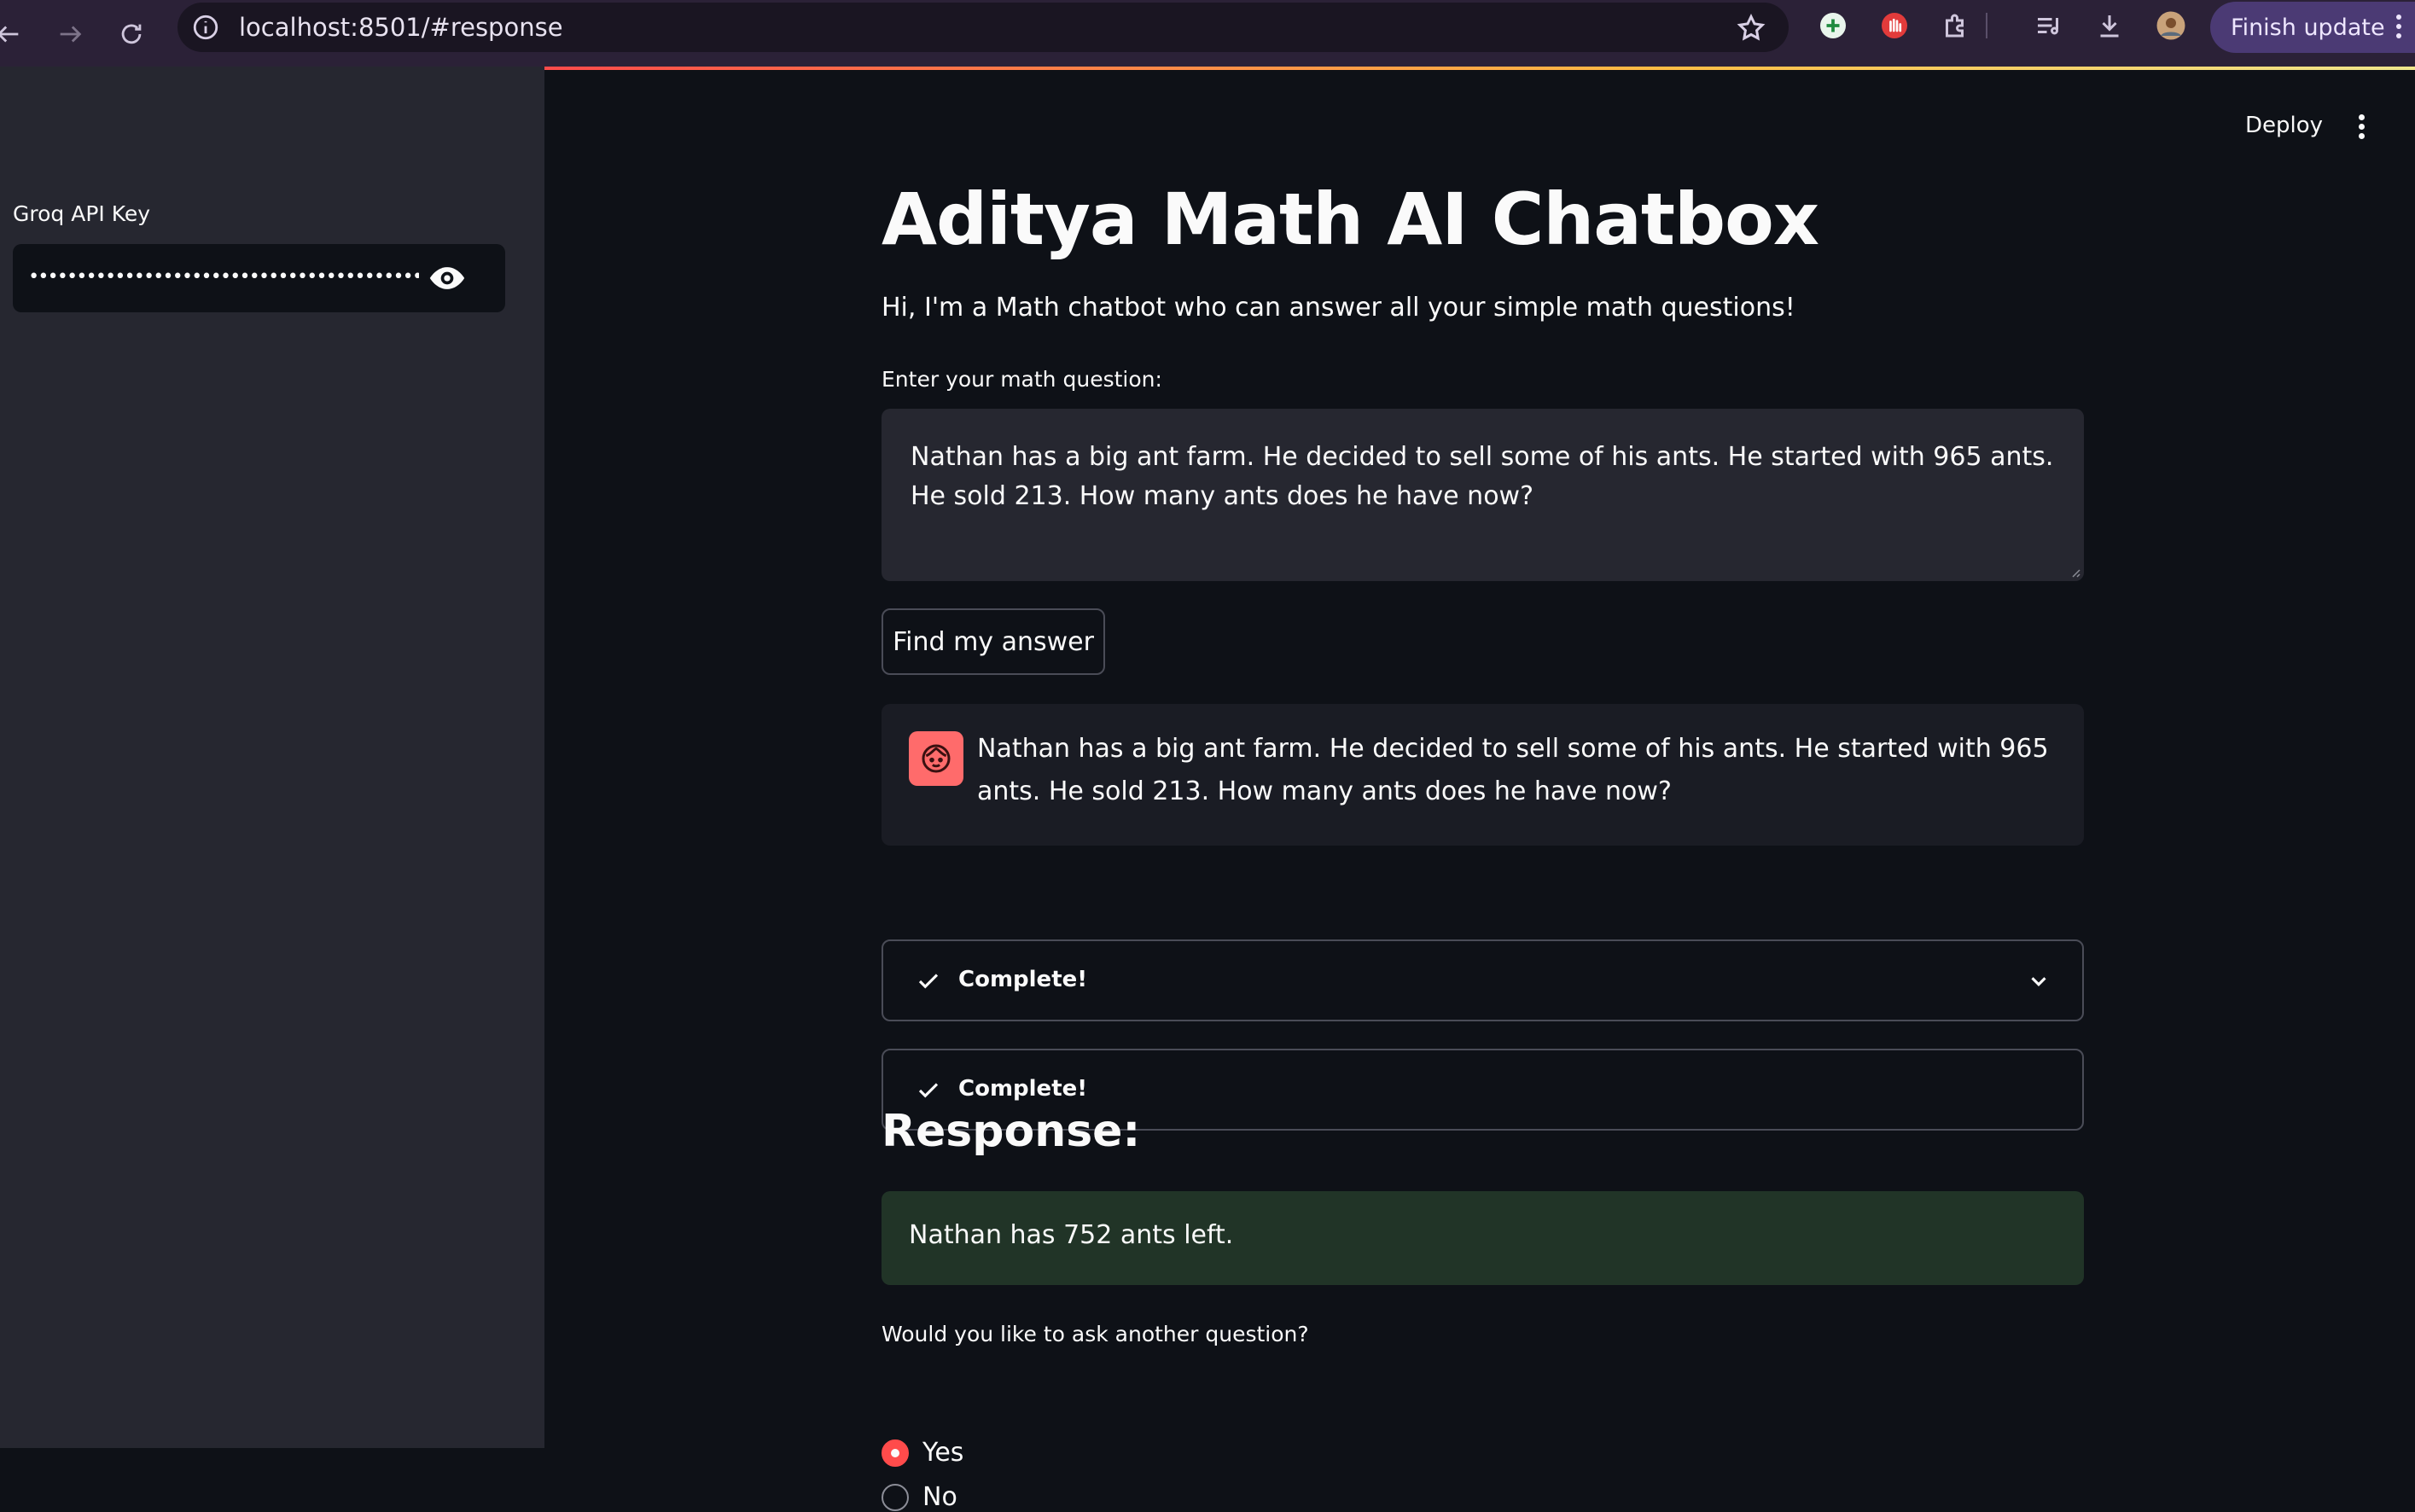 Image resolution: width=2415 pixels, height=1512 pixels. I want to click on radio-button, so click(895, 1497).